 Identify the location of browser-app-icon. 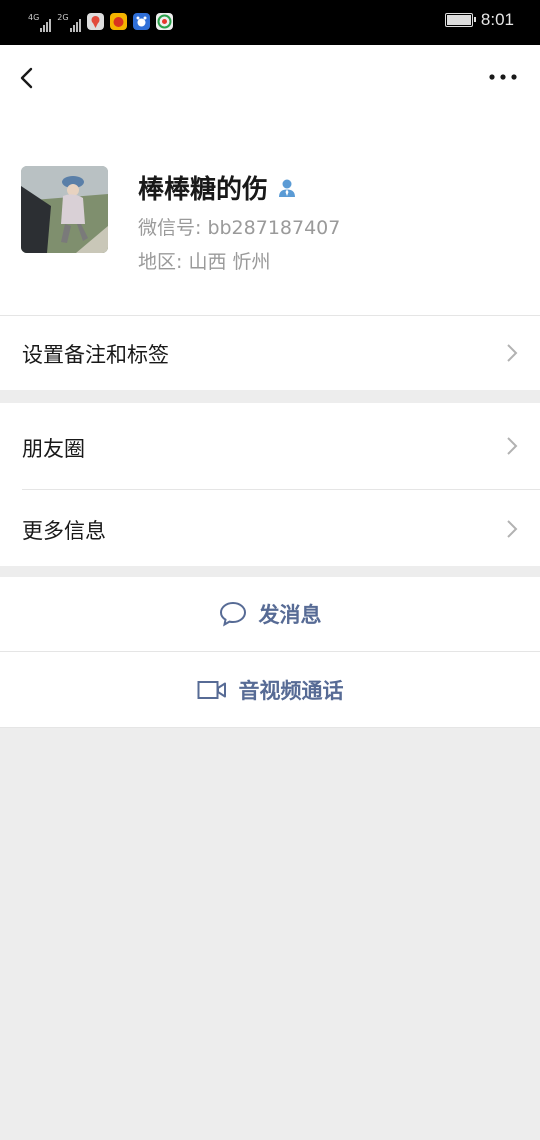
(164, 21).